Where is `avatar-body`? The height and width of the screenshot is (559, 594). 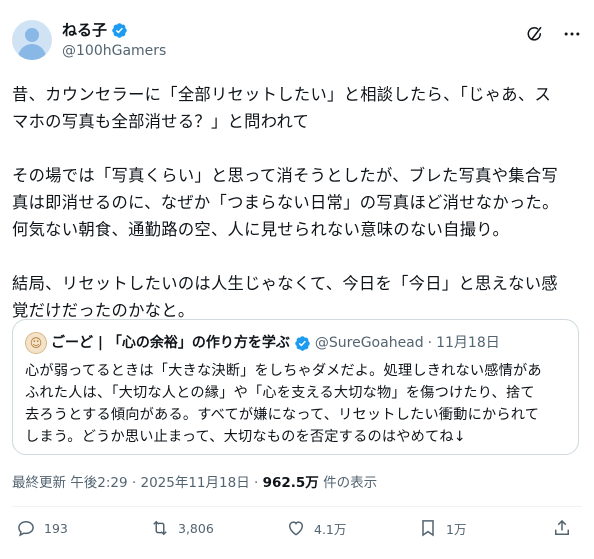
avatar-body is located at coordinates (32, 52).